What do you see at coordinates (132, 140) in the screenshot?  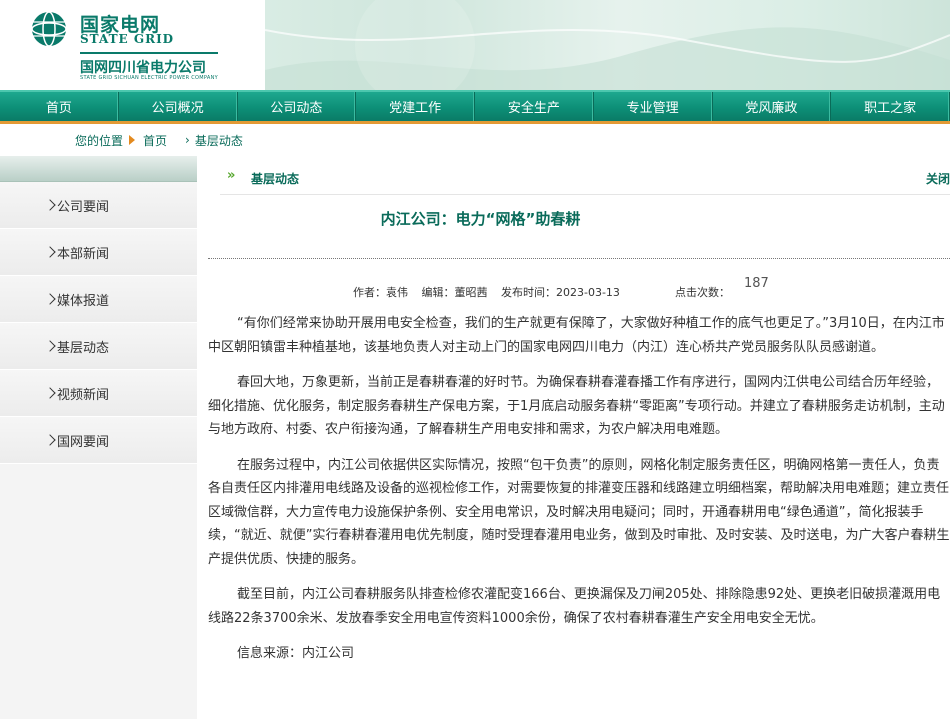 I see `triangle-right-icon` at bounding box center [132, 140].